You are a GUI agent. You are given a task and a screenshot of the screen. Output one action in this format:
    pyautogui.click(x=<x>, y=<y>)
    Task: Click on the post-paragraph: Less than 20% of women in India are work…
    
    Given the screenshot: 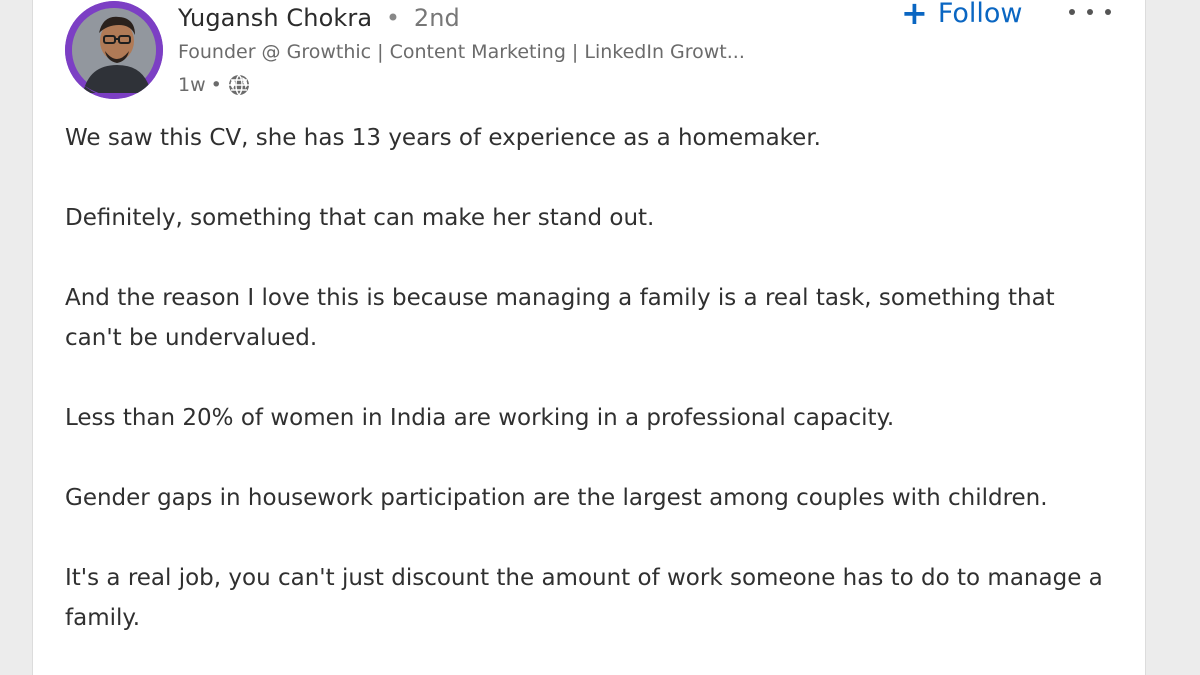 What is the action you would take?
    pyautogui.click(x=480, y=418)
    